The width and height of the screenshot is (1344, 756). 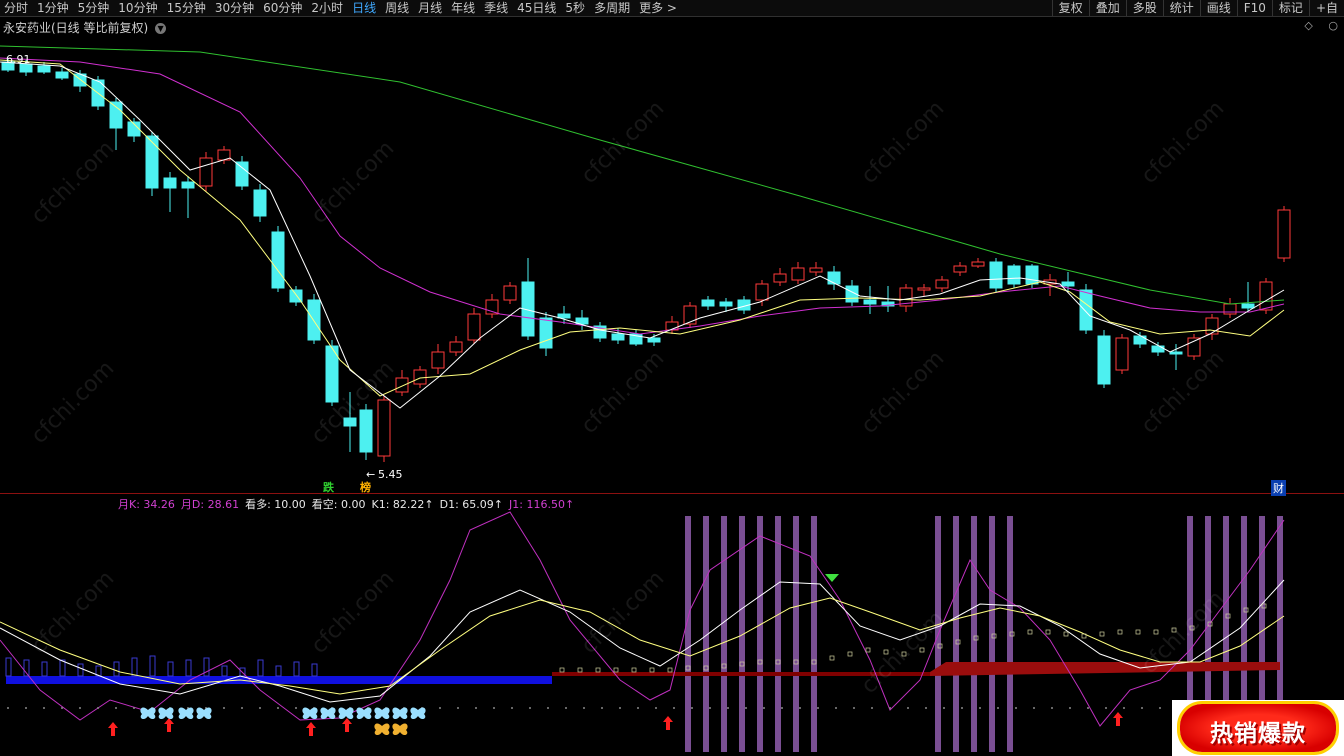 I want to click on promo-banner: 热销爆款, so click(x=1258, y=728).